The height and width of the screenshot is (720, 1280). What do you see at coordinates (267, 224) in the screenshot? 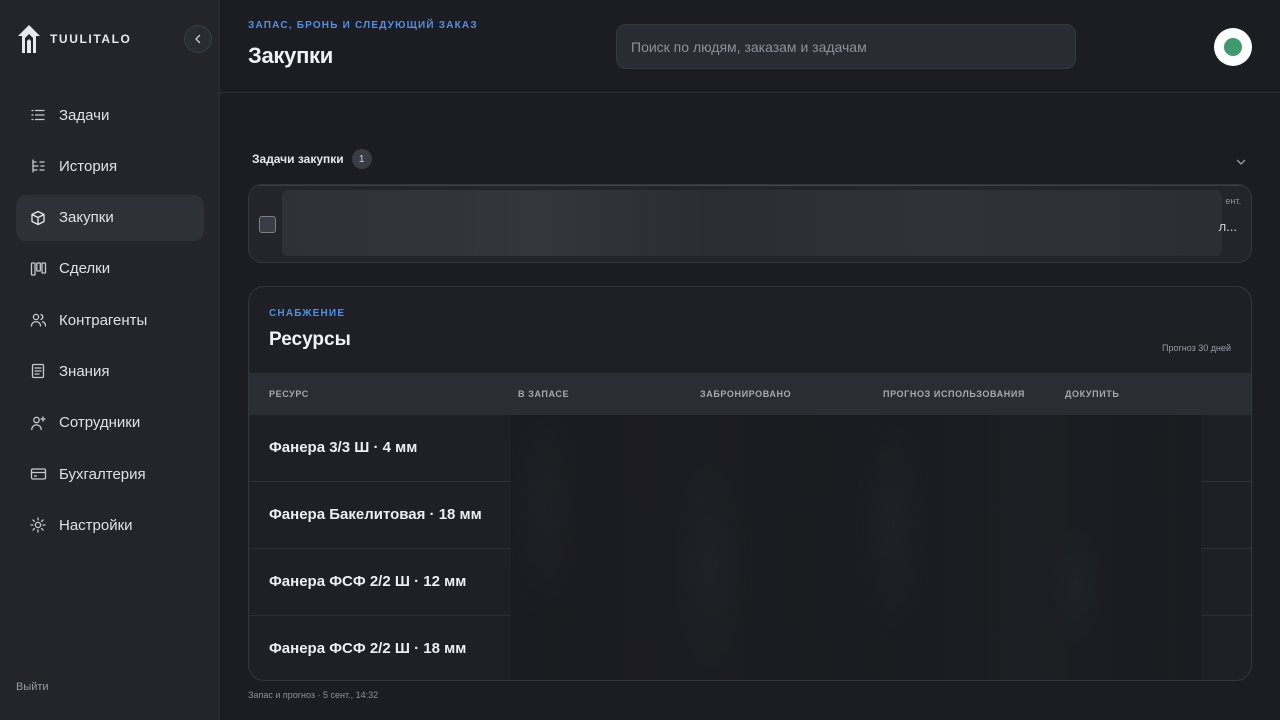
I see `task-checkbox` at bounding box center [267, 224].